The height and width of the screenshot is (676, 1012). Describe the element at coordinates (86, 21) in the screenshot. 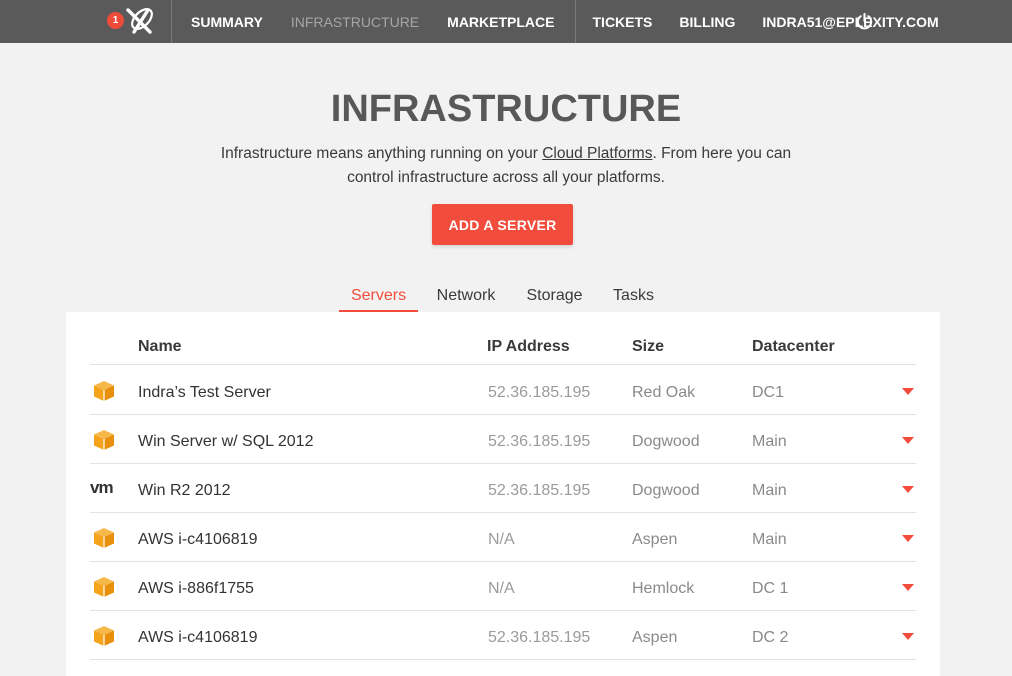

I see `logo-area: 1` at that location.